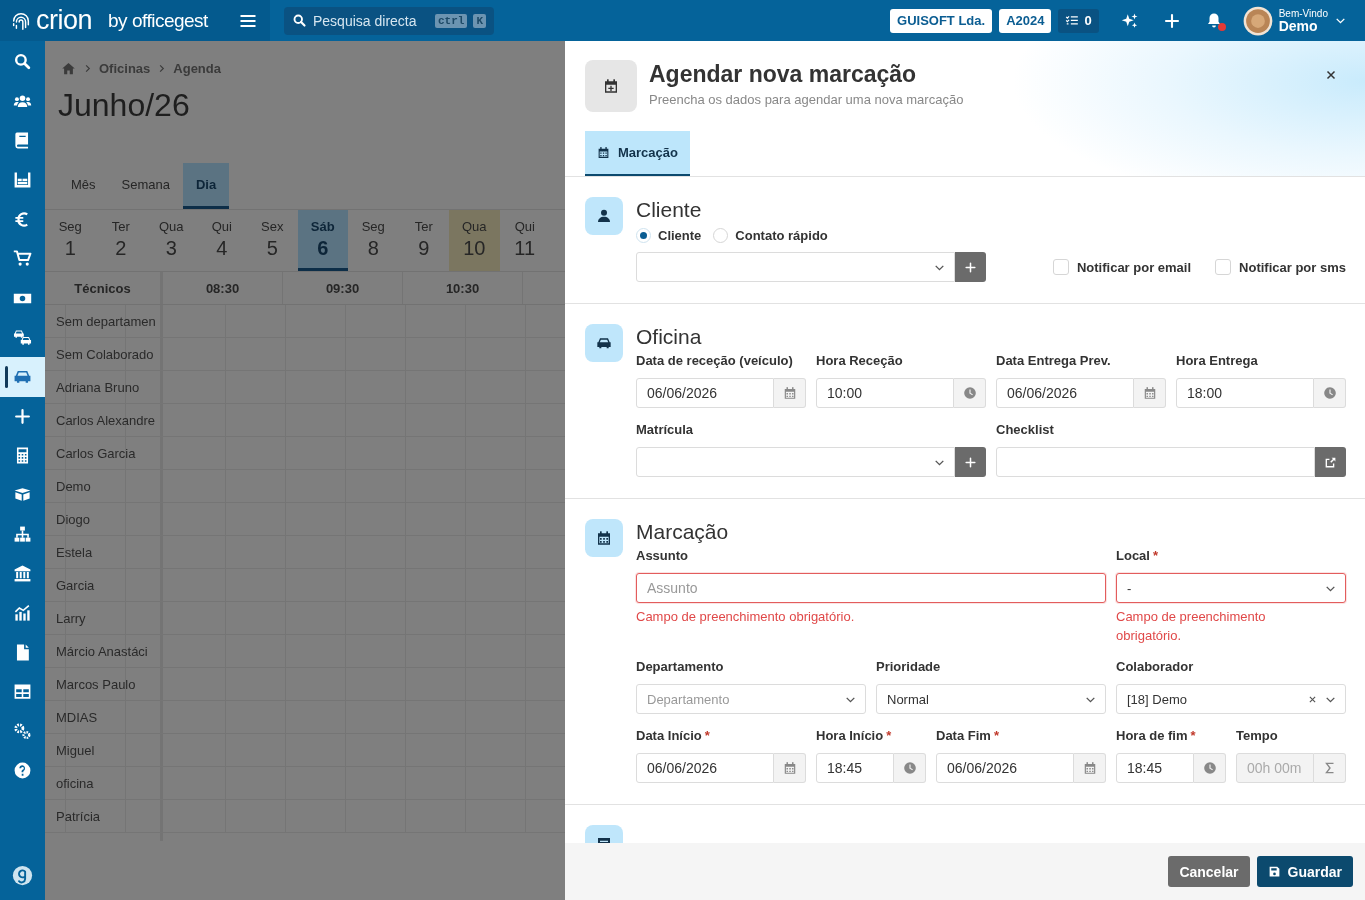  What do you see at coordinates (908, 666) in the screenshot?
I see `field-label: Prioridade` at bounding box center [908, 666].